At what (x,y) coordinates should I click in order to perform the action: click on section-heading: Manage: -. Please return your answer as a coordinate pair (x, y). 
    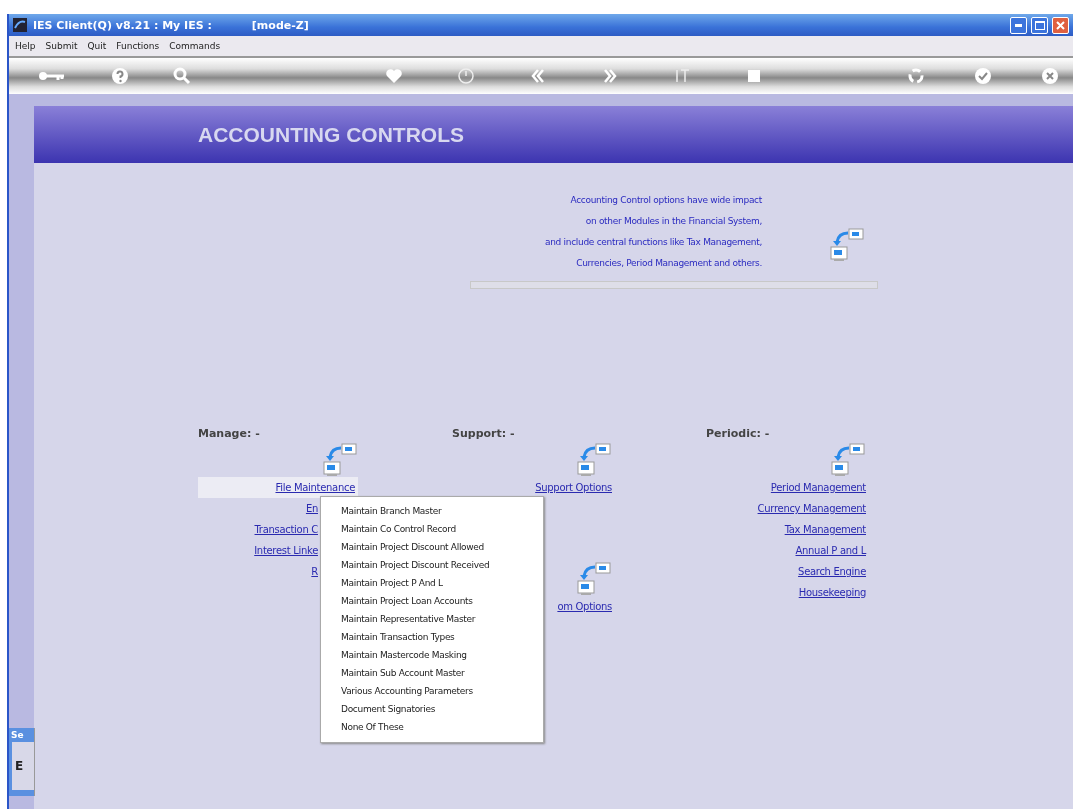
    Looking at the image, I should click on (229, 434).